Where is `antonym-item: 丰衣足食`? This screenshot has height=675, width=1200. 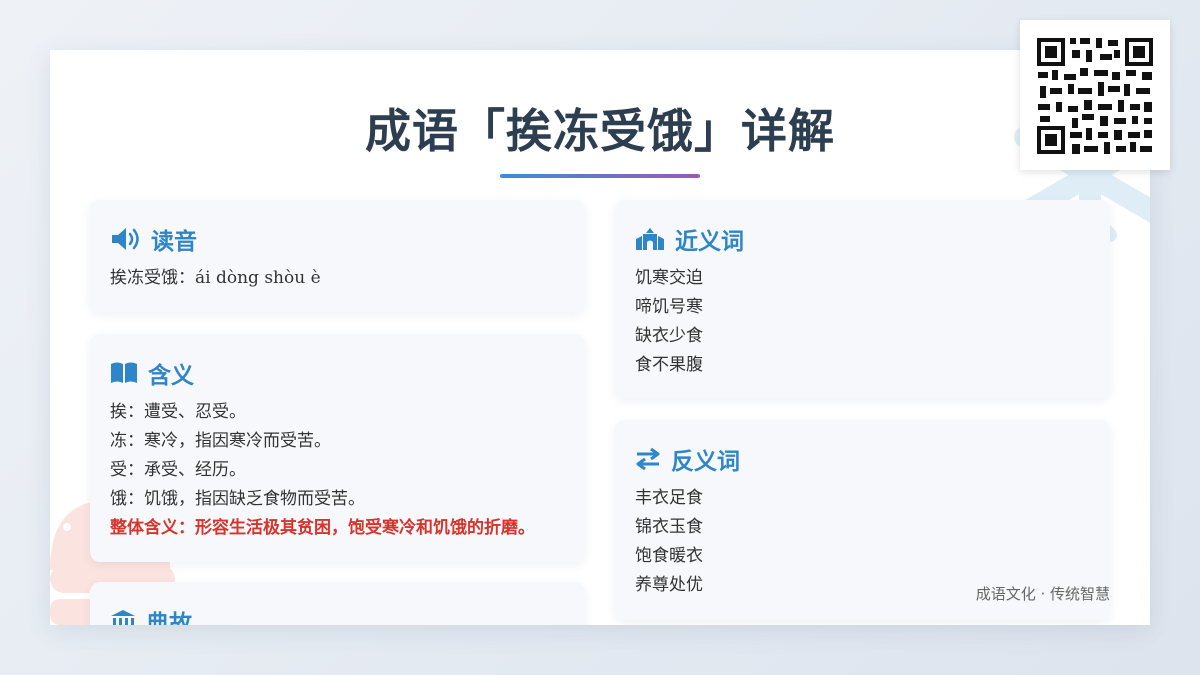 antonym-item: 丰衣足食 is located at coordinates (669, 498).